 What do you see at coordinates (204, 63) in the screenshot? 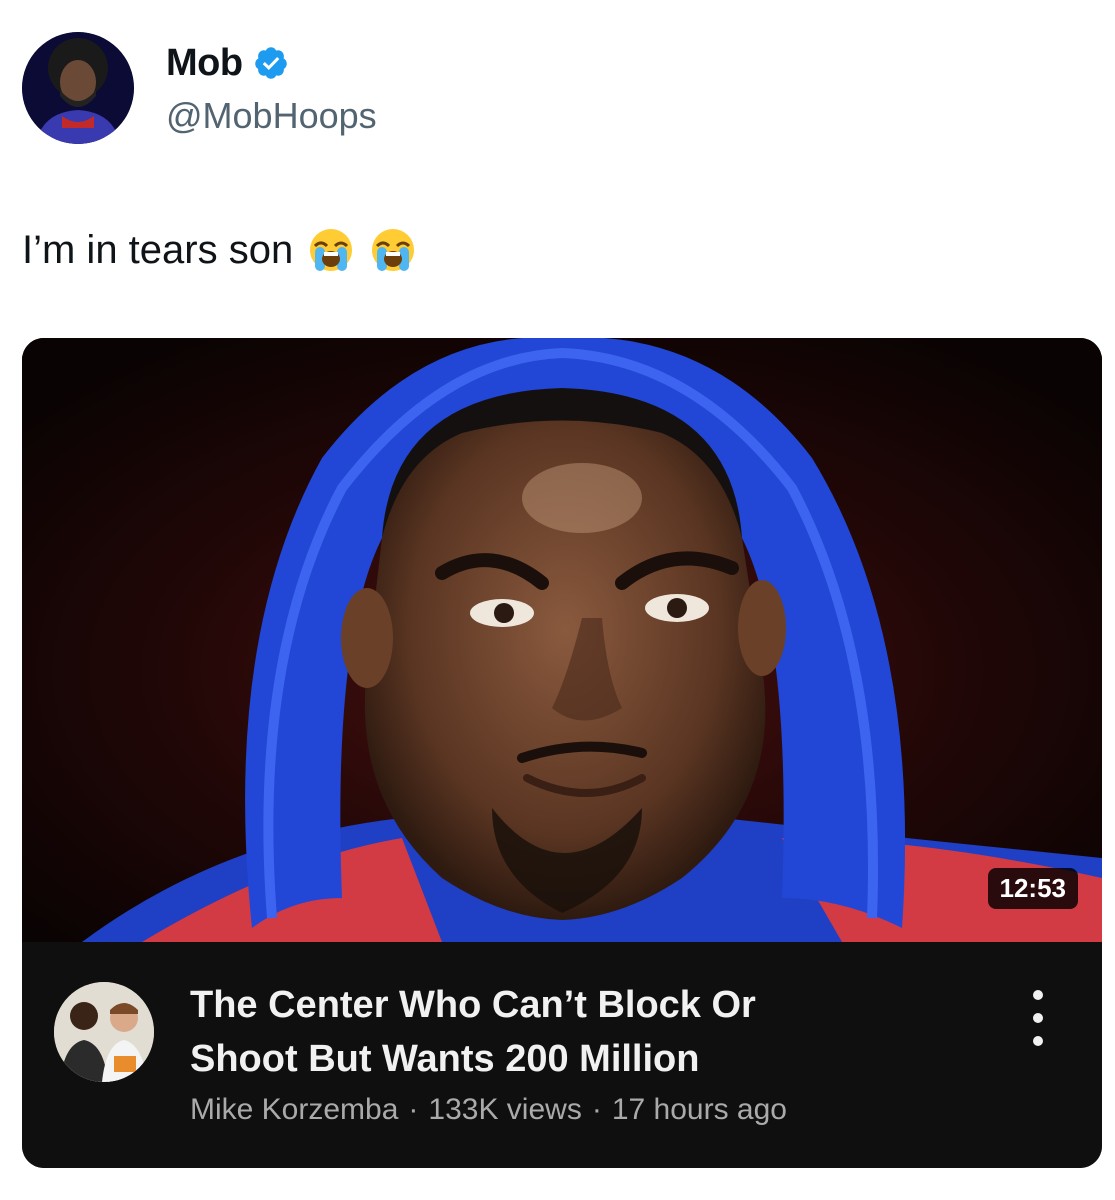
I see `author-display-name: Mob` at bounding box center [204, 63].